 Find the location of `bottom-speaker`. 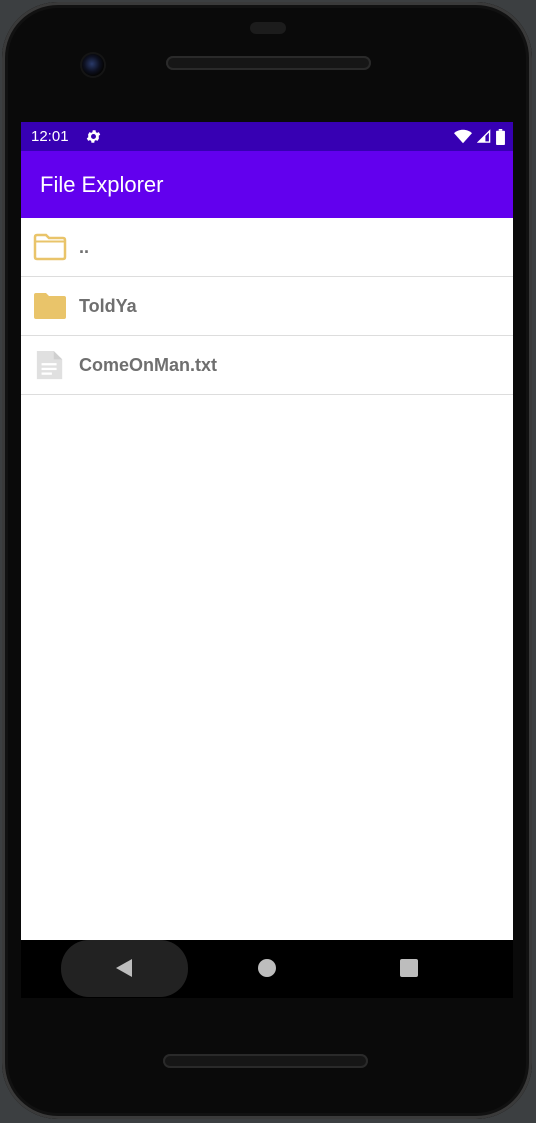

bottom-speaker is located at coordinates (265, 1061).